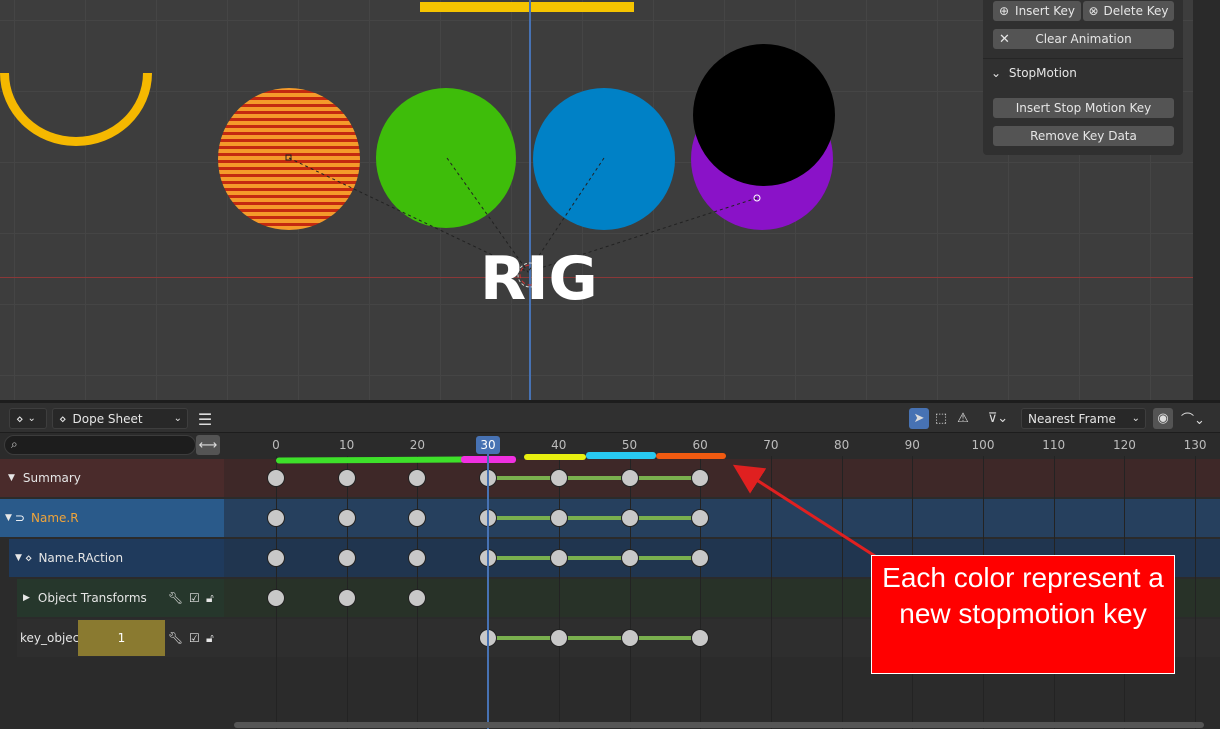  I want to click on channel-action: ▼ ⋄ Name.RAction, so click(116, 558).